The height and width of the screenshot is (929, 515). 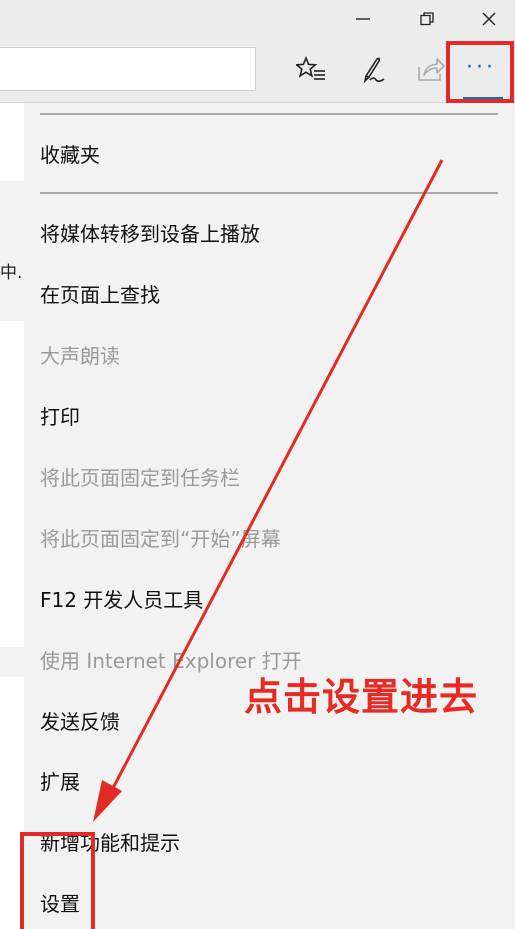 I want to click on highlight-box-settings, so click(x=57, y=880).